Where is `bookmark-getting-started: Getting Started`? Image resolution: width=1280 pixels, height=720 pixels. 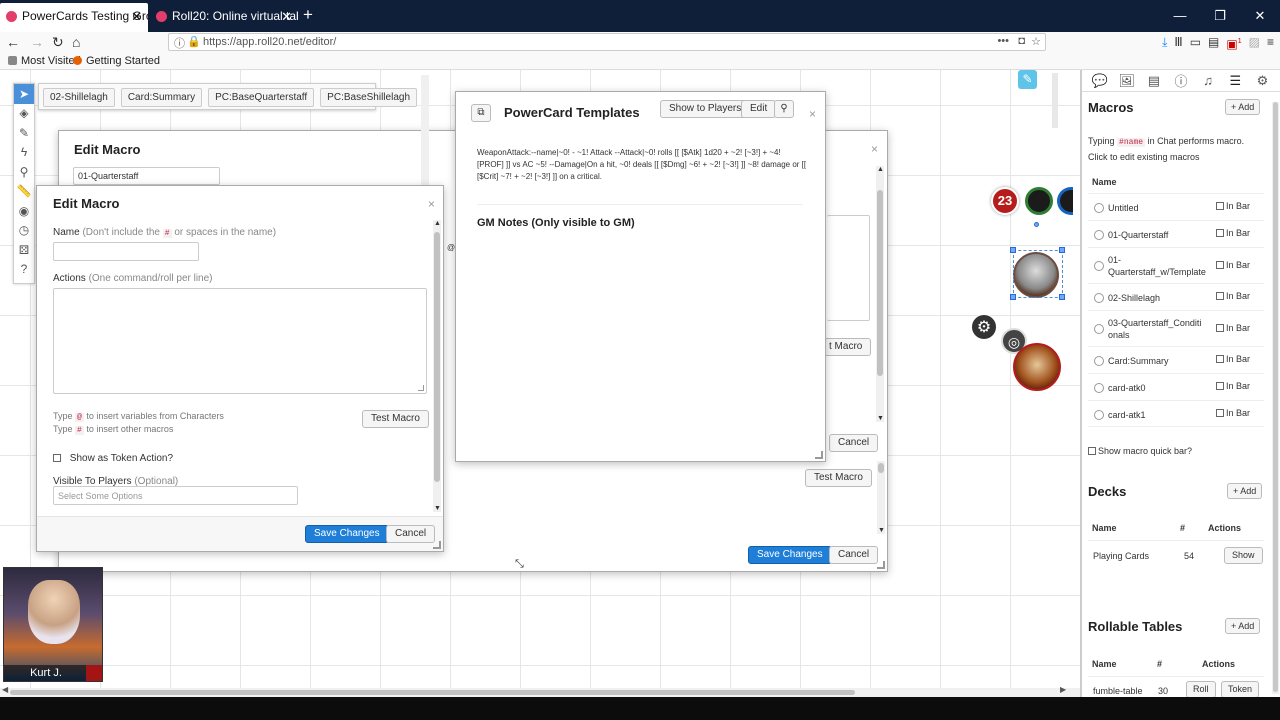 bookmark-getting-started: Getting Started is located at coordinates (116, 61).